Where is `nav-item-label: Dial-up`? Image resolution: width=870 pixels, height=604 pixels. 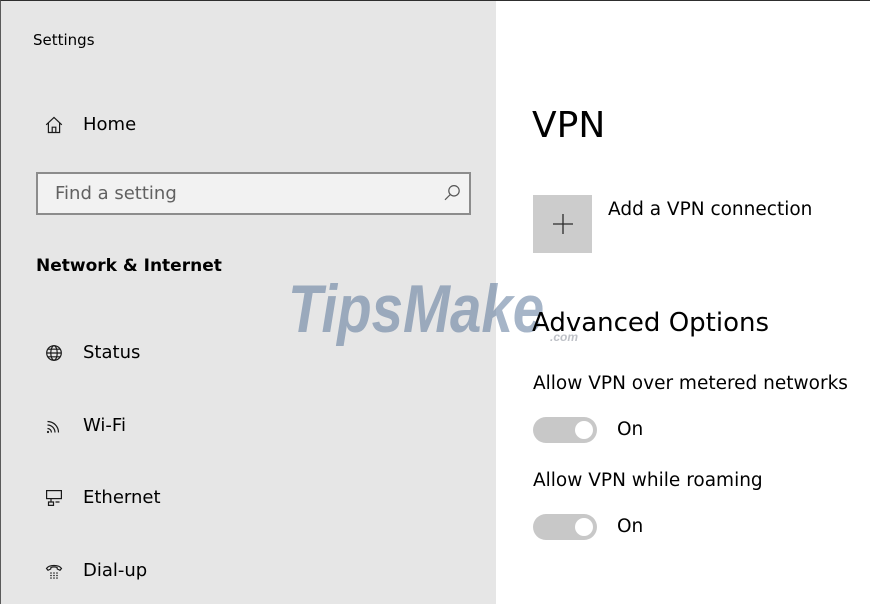 nav-item-label: Dial-up is located at coordinates (115, 570).